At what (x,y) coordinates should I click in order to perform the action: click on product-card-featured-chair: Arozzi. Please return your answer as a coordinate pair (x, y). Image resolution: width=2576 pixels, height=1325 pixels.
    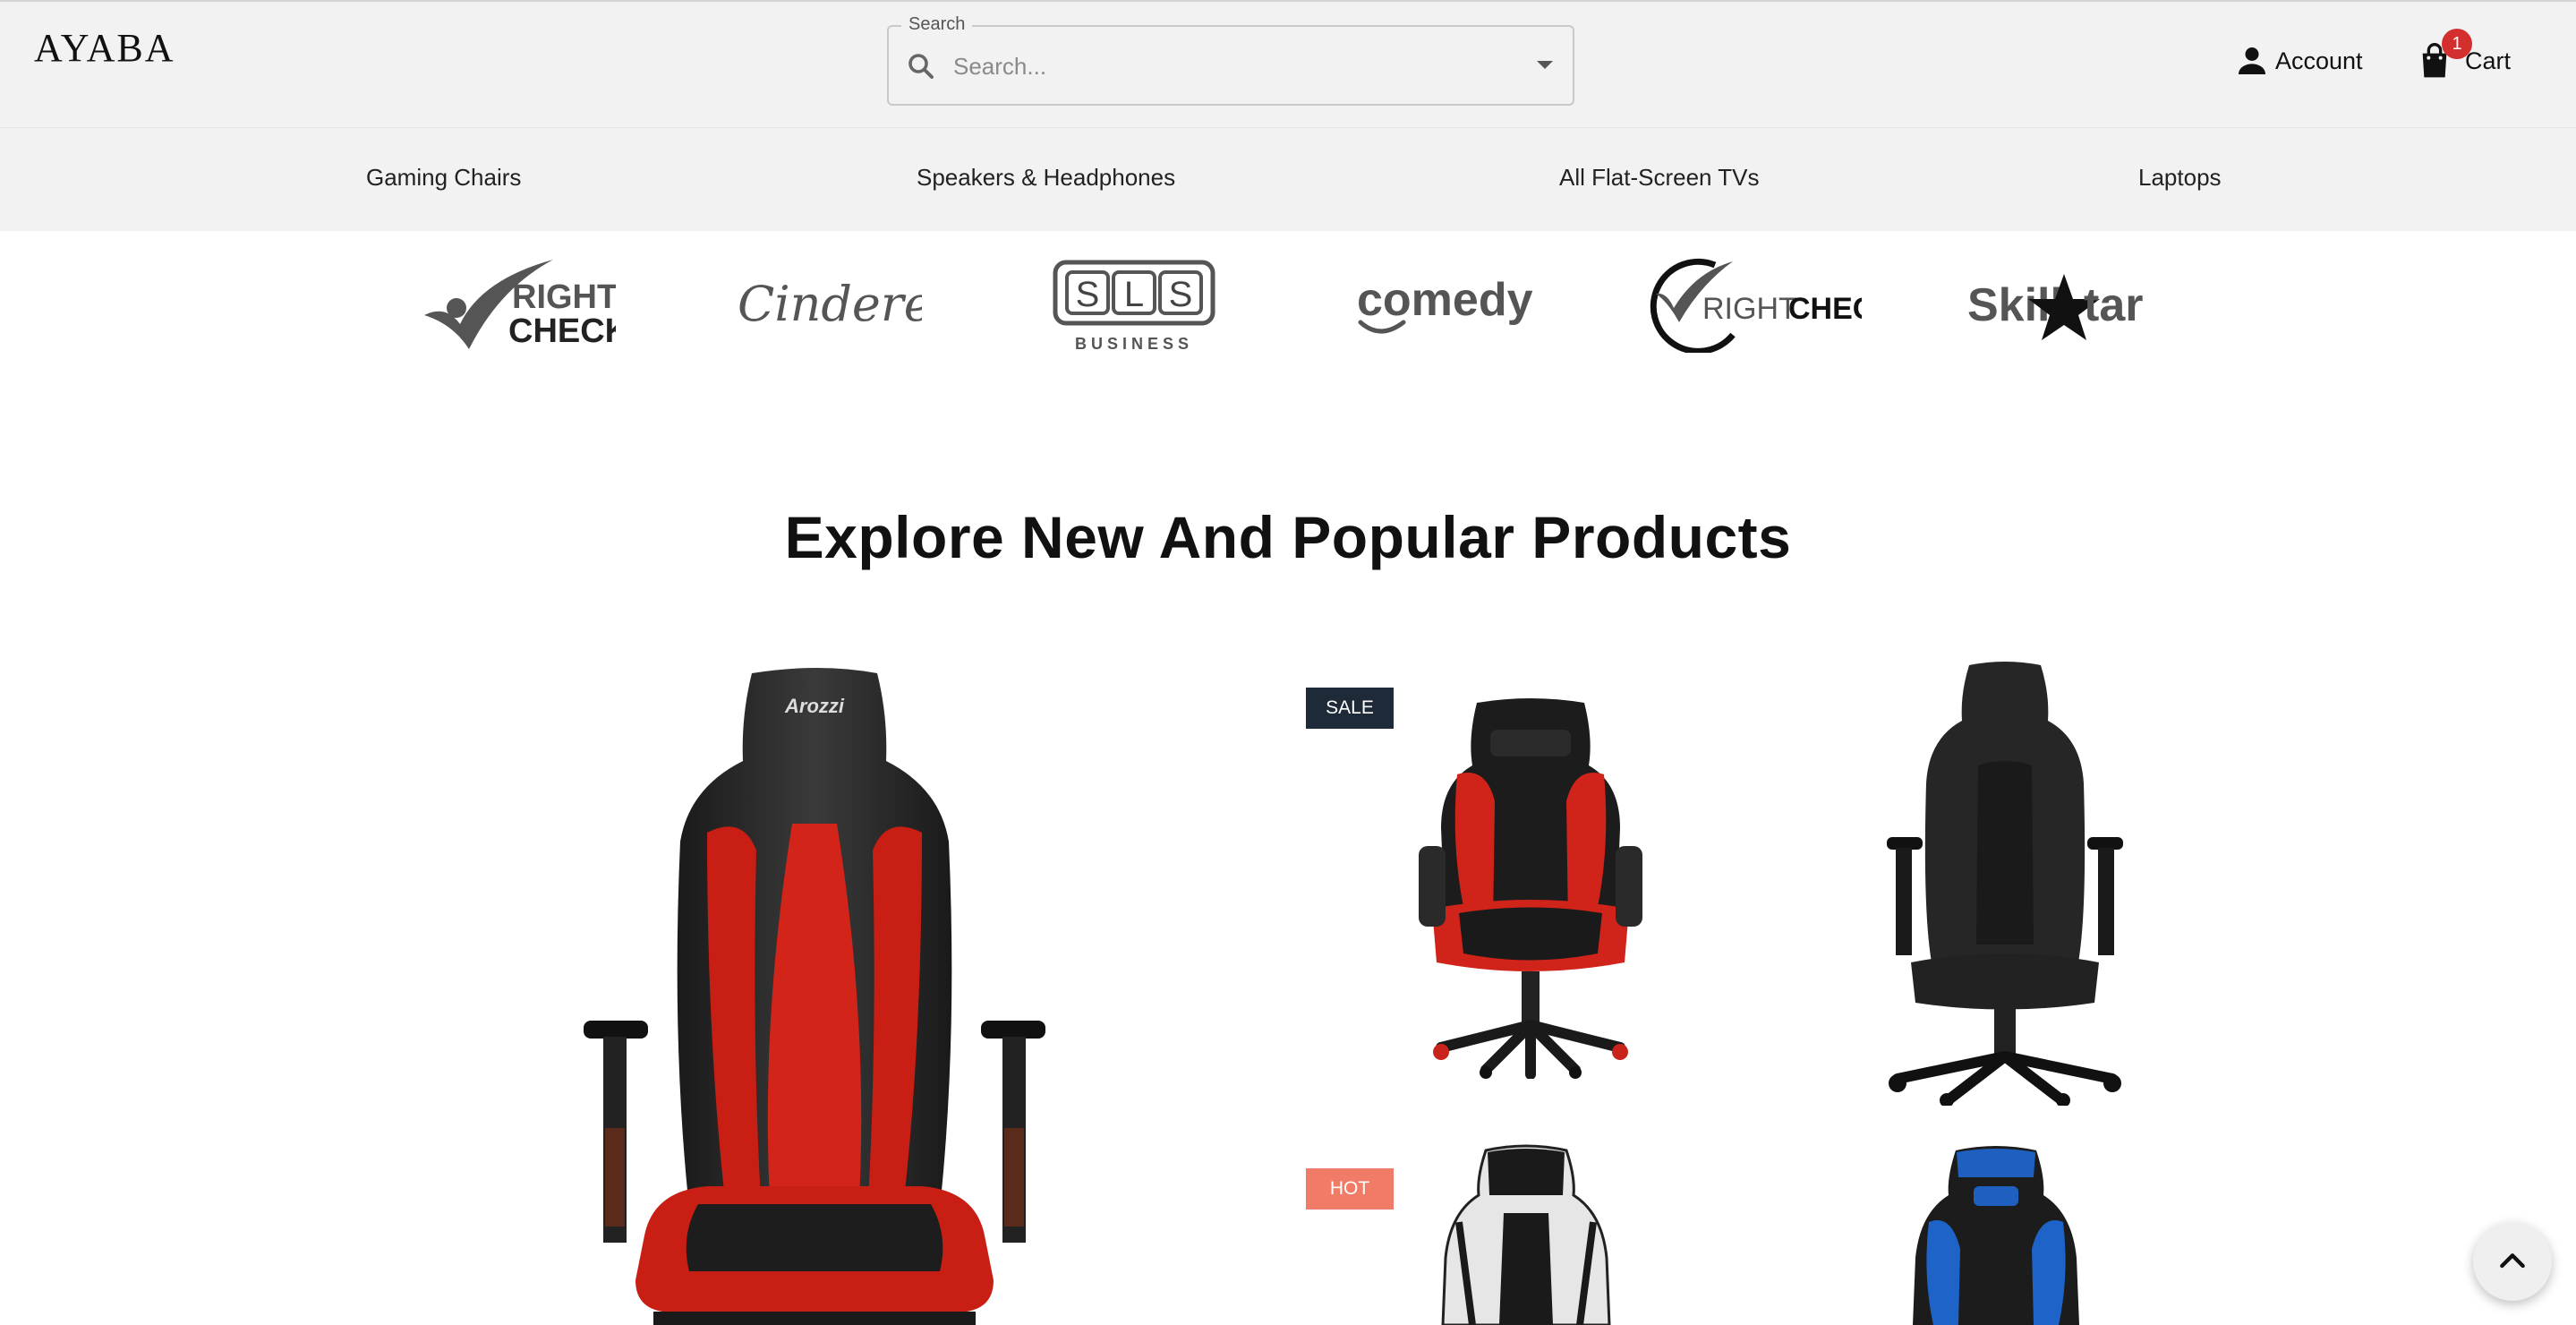
    Looking at the image, I should click on (823, 994).